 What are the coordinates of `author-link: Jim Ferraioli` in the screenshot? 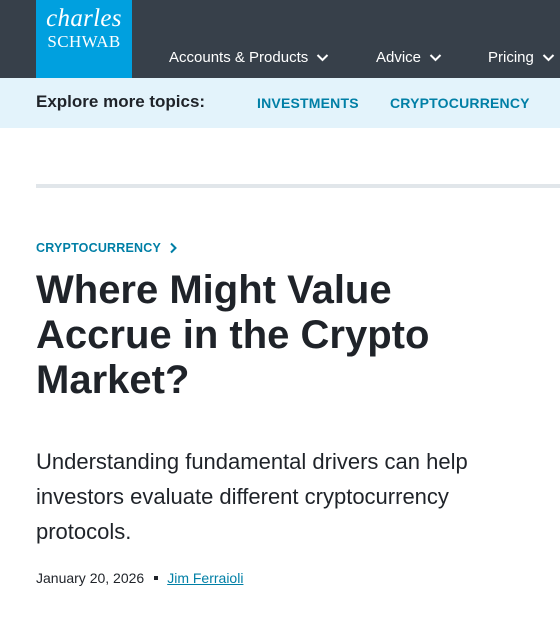 It's located at (205, 578).